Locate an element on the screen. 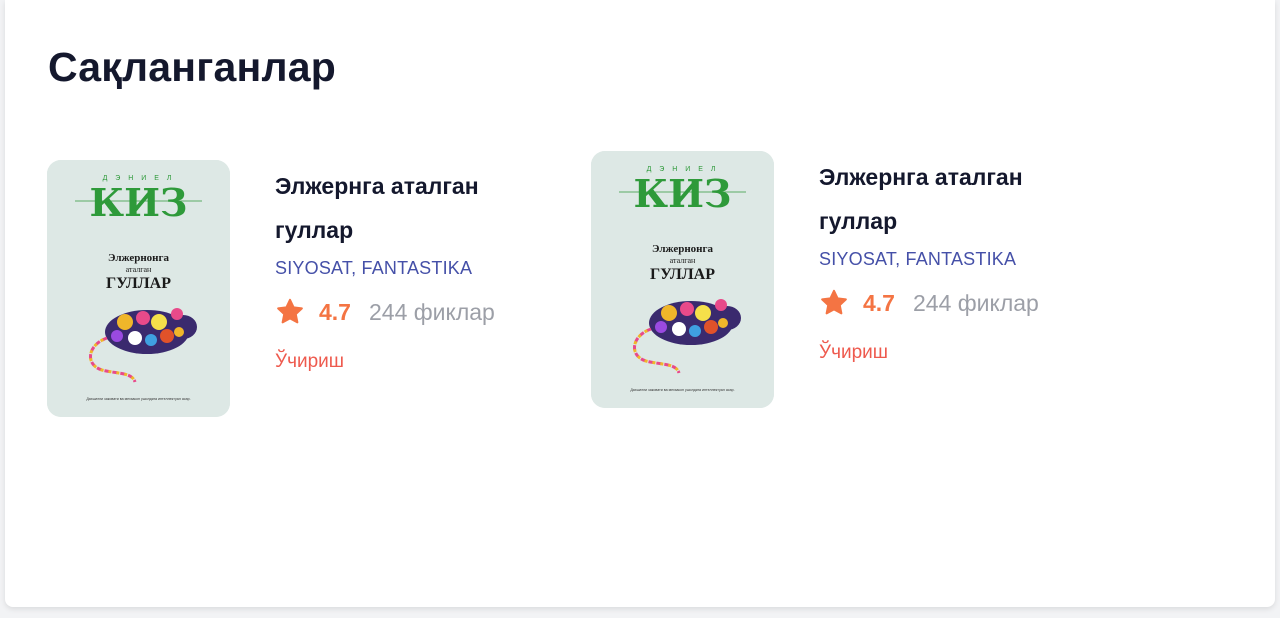 This screenshot has width=1280, height=618. page-title: Сақланганлар is located at coordinates (192, 67).